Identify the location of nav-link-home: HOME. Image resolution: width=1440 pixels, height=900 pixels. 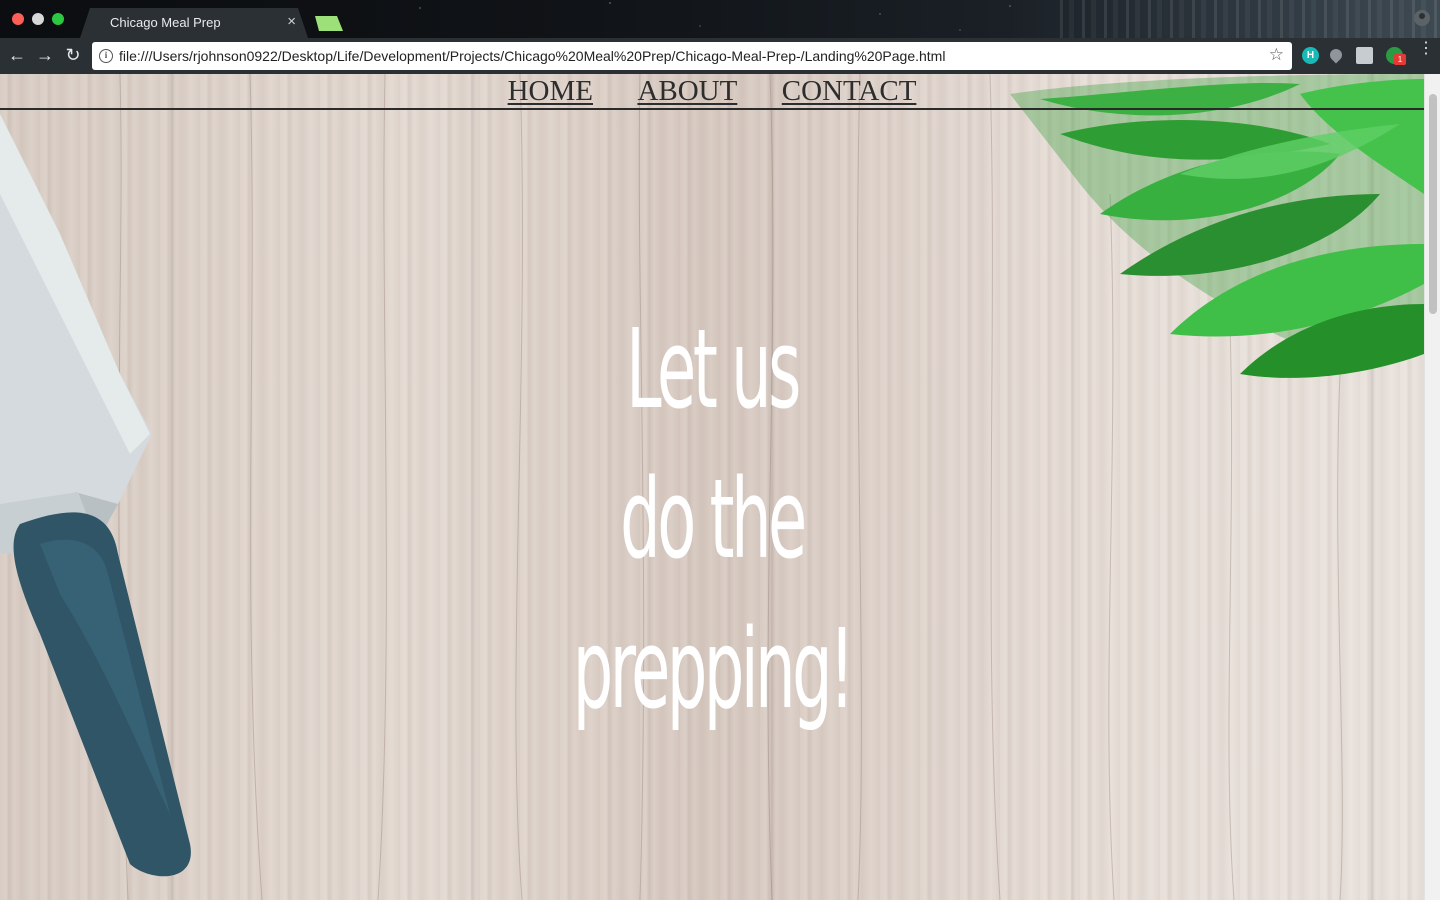
(550, 91).